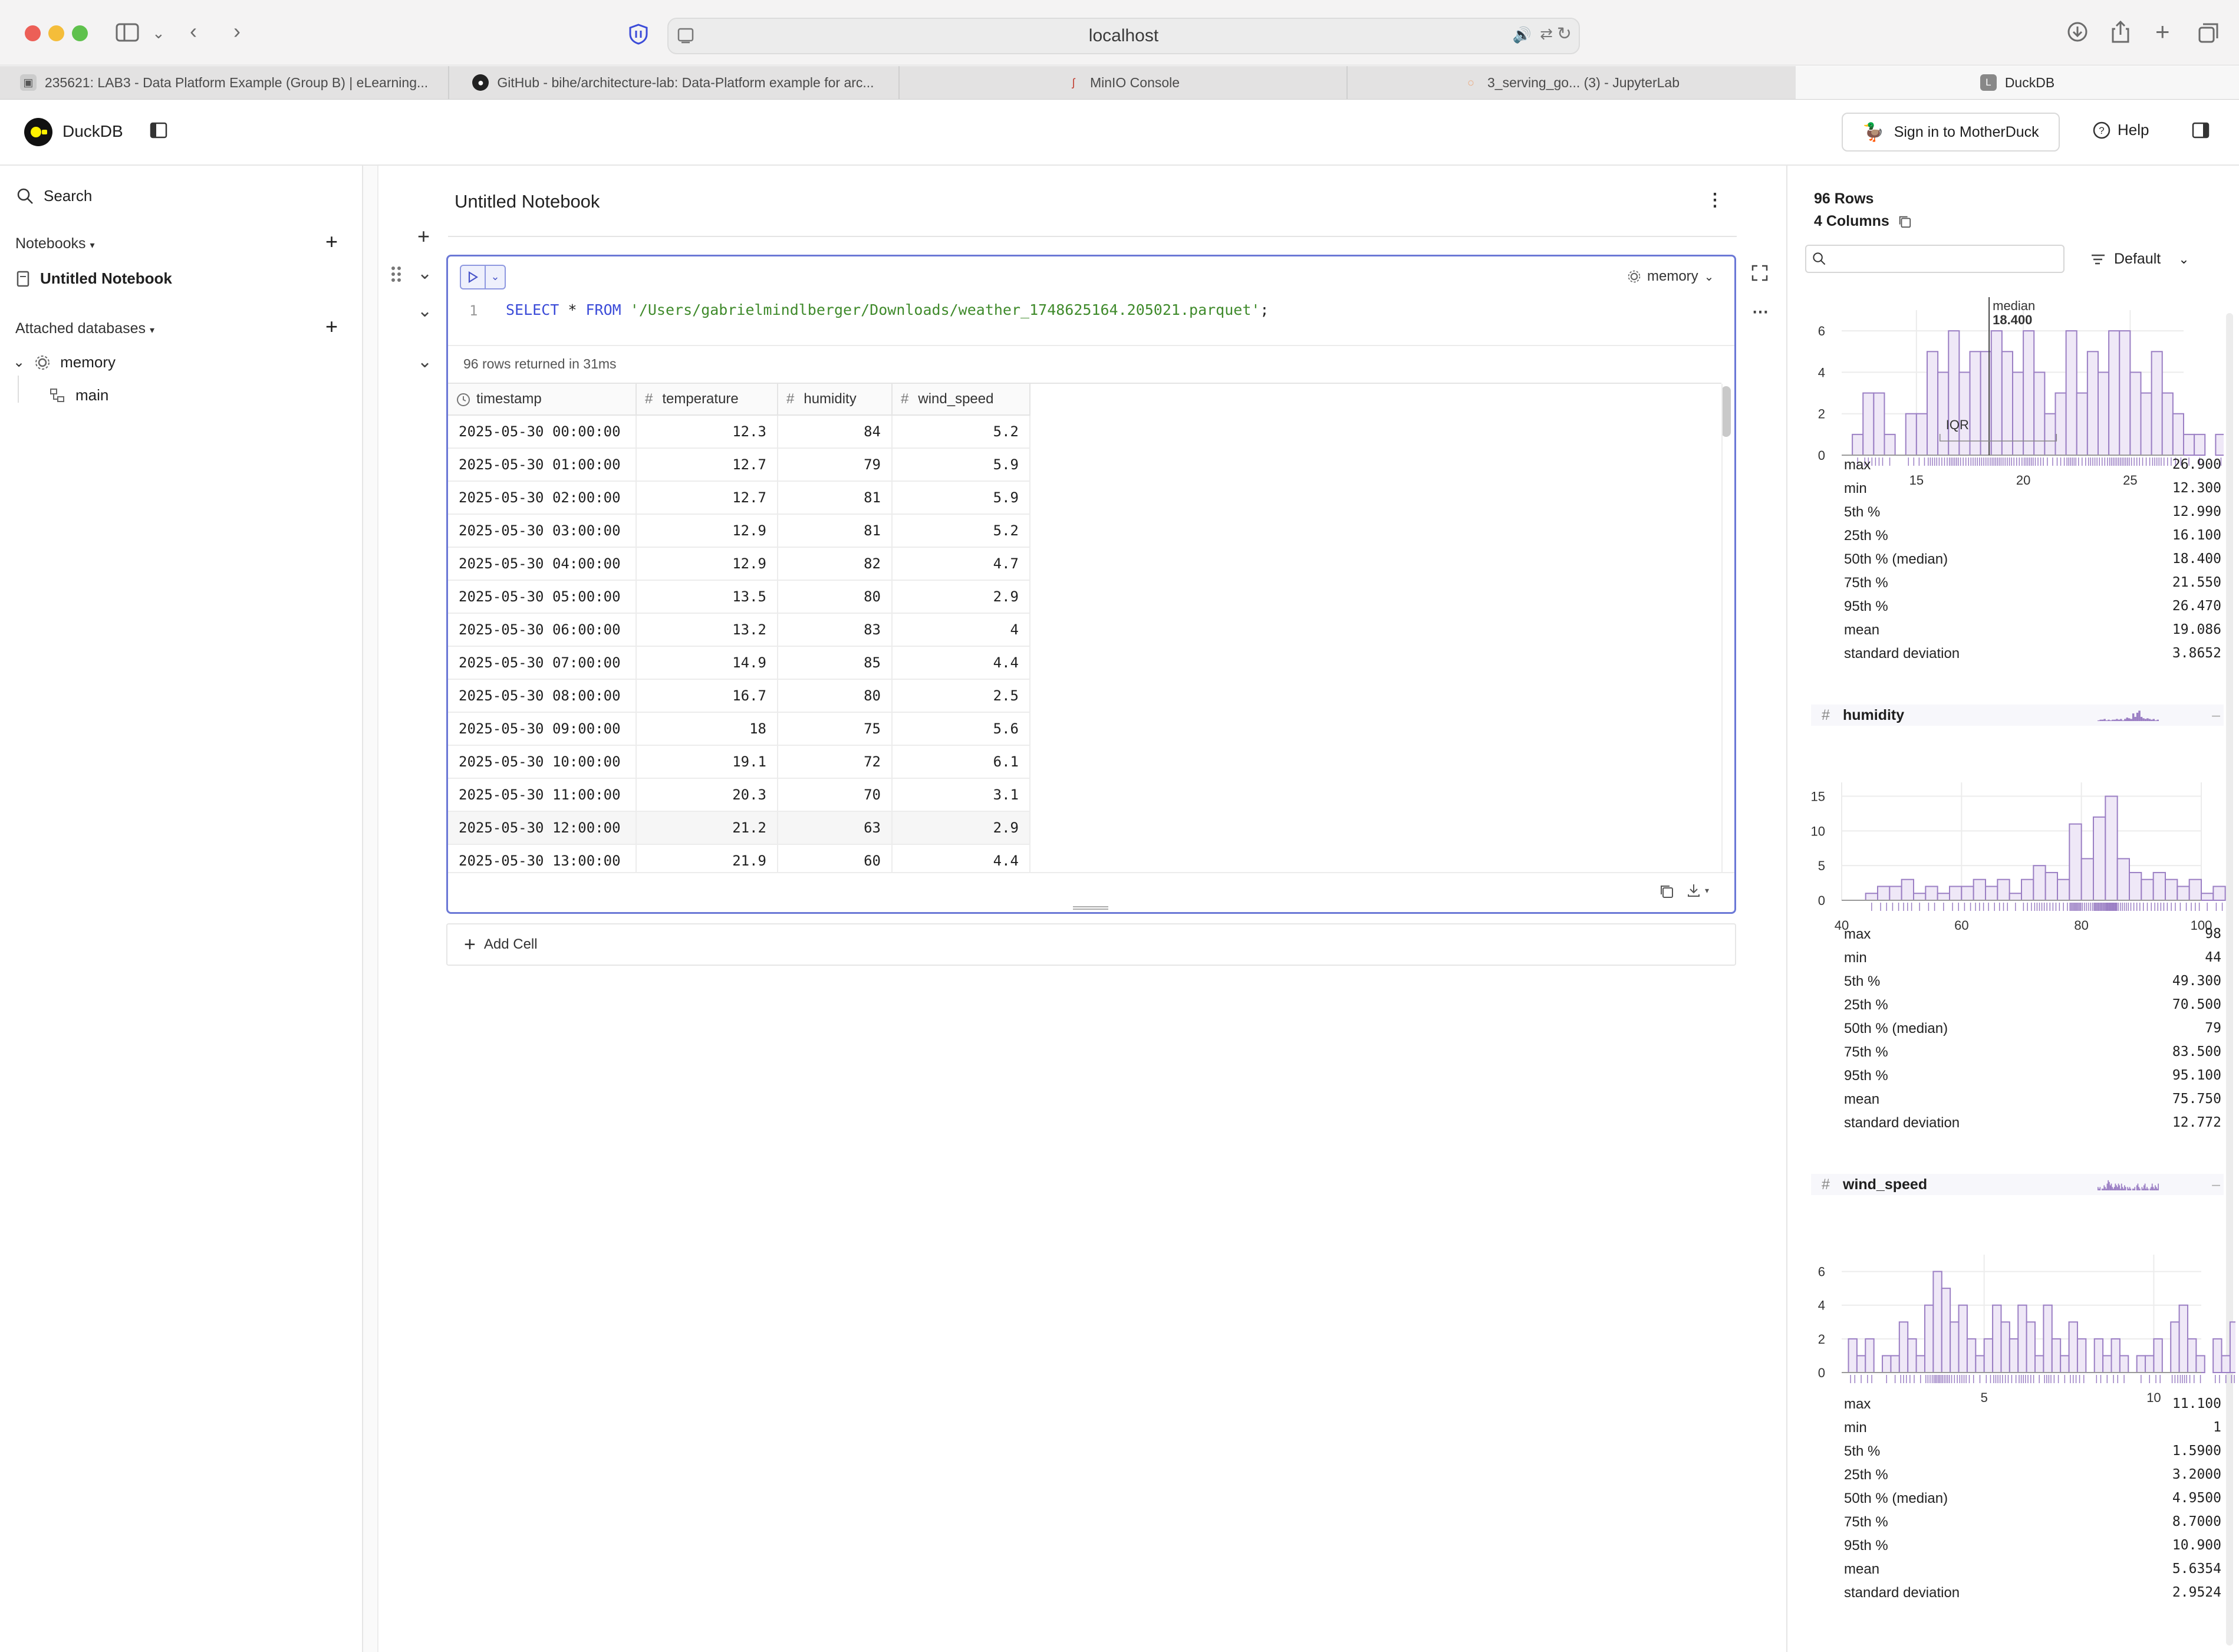 The width and height of the screenshot is (2239, 1652). Describe the element at coordinates (835, 729) in the screenshot. I see `cell-humidity: 75` at that location.